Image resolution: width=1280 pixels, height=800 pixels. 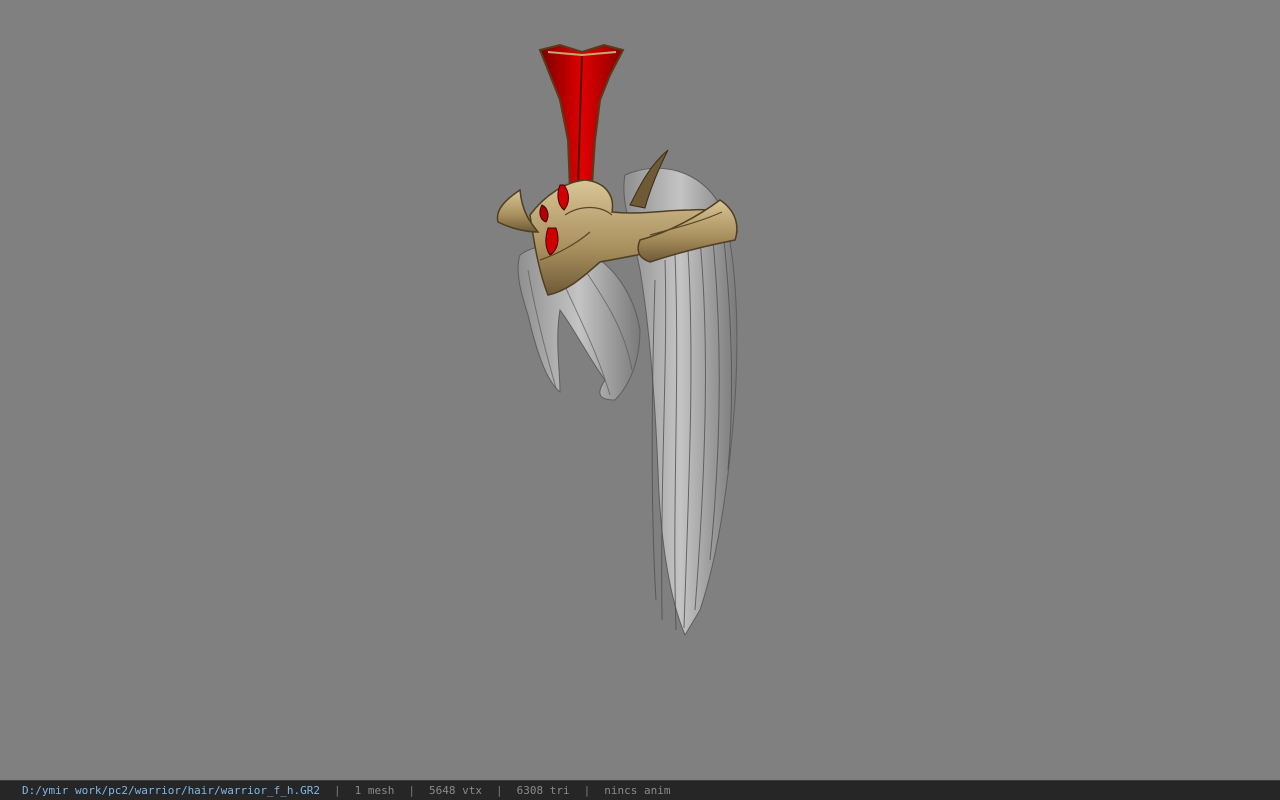 I want to click on vertex-count: 5648 vtx, so click(x=455, y=790).